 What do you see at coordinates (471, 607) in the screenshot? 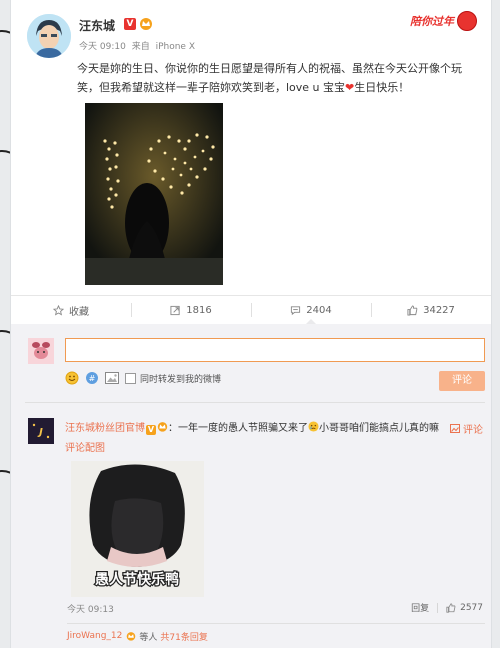
I see `comment-like-count: 2577` at bounding box center [471, 607].